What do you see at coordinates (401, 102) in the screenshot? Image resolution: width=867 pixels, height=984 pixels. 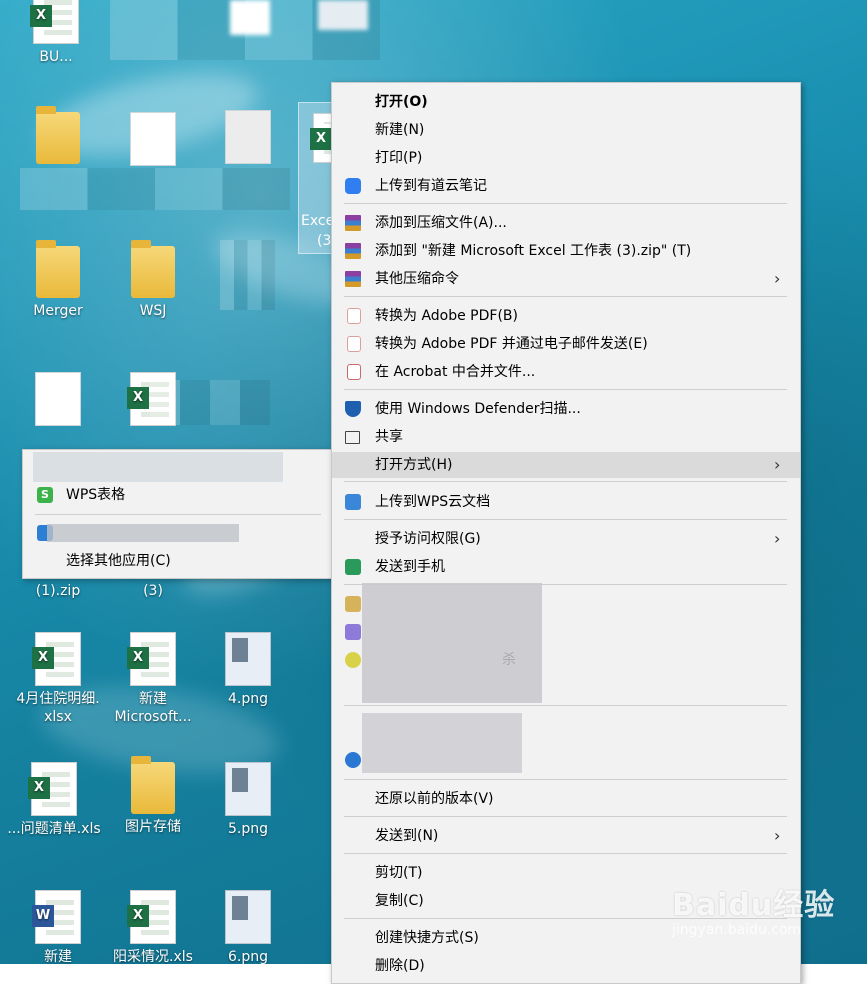 I see `menu-item-label: 打开(O)` at bounding box center [401, 102].